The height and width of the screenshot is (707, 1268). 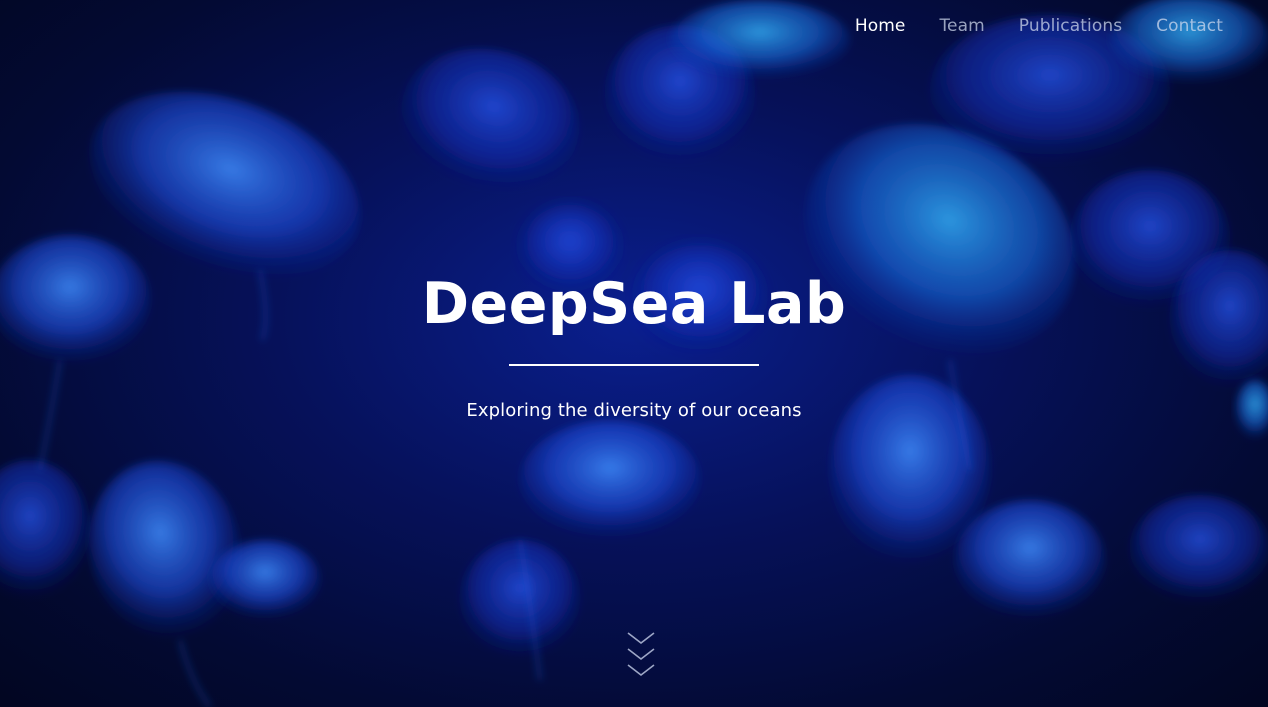 I want to click on scroll-down-button, so click(x=641, y=655).